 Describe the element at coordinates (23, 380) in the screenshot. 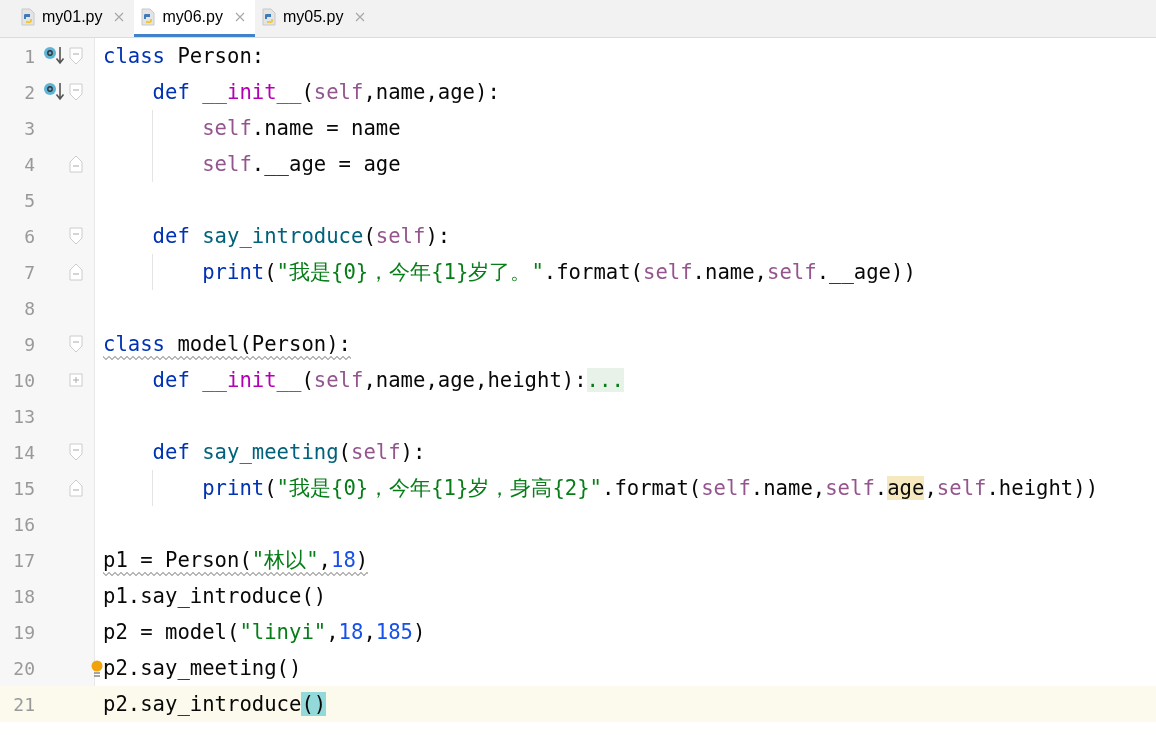

I see `line-number: 10` at that location.